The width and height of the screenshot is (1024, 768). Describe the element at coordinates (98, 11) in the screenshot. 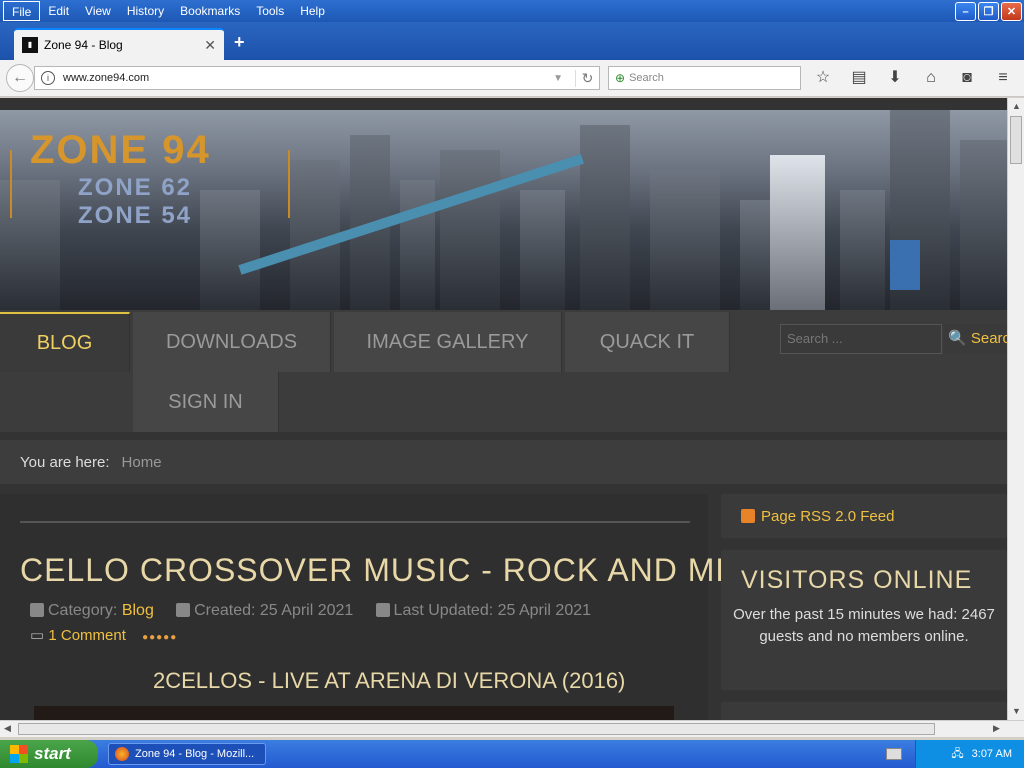

I see `menu-view: View` at that location.